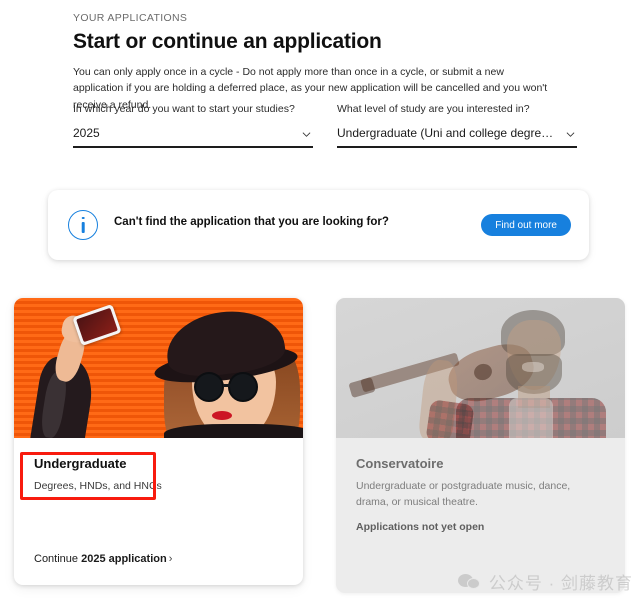  What do you see at coordinates (58, 559) in the screenshot?
I see `continue-link-prefix: Continue` at bounding box center [58, 559].